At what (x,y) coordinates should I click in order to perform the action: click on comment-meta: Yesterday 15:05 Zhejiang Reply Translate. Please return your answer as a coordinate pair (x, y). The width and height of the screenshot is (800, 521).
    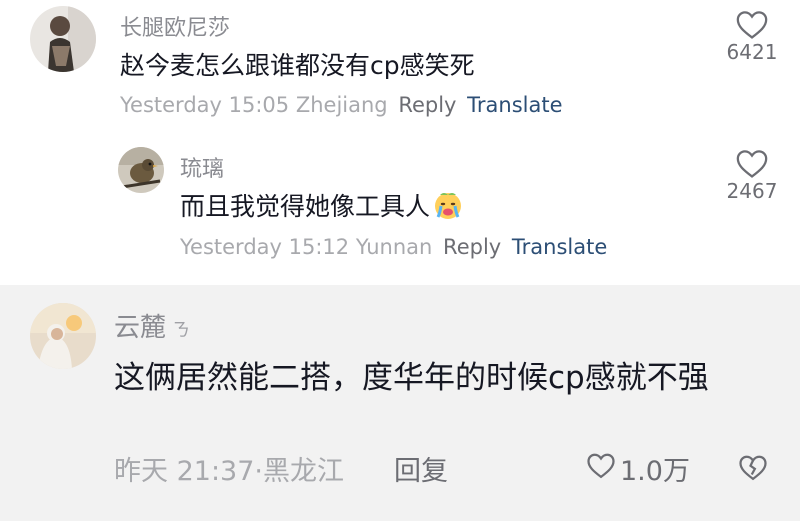
    Looking at the image, I should click on (341, 105).